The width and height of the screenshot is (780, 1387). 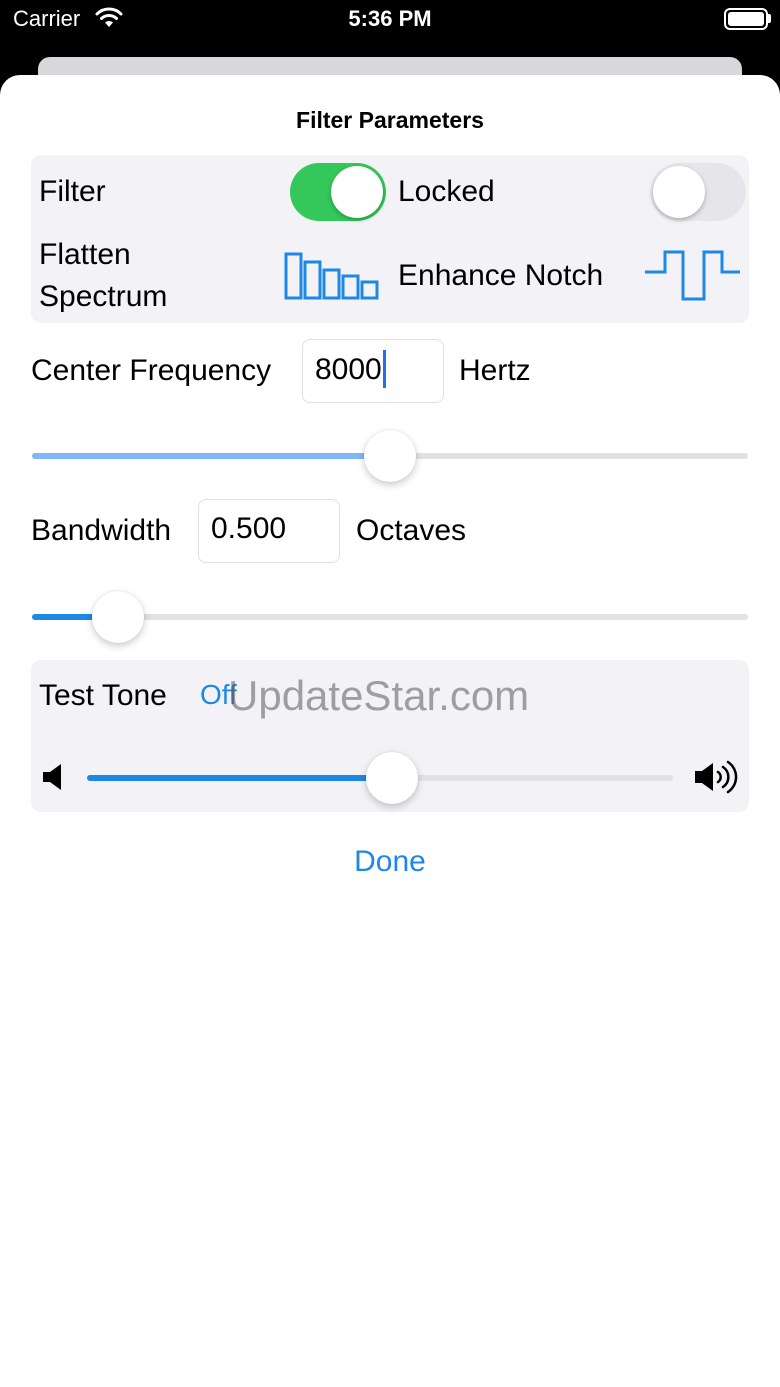 I want to click on center-frequency-value: 8000, so click(x=348, y=369).